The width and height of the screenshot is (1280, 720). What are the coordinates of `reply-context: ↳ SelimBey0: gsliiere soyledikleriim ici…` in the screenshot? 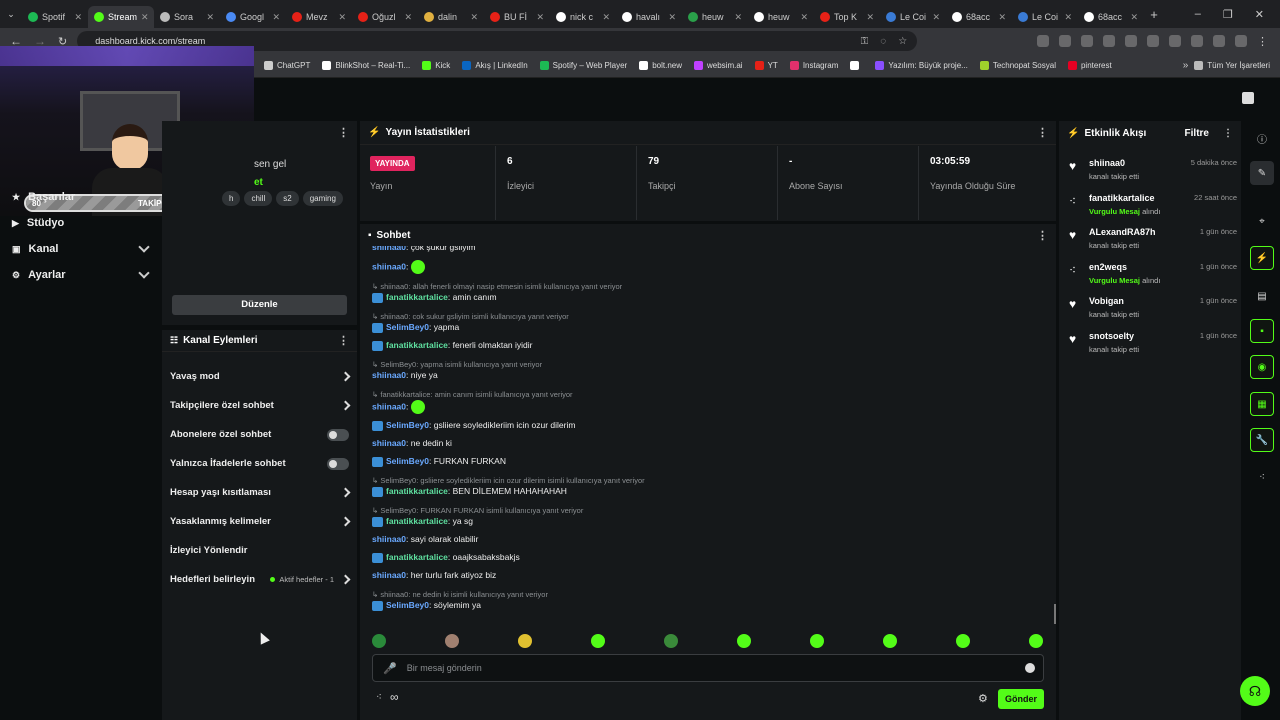 It's located at (508, 480).